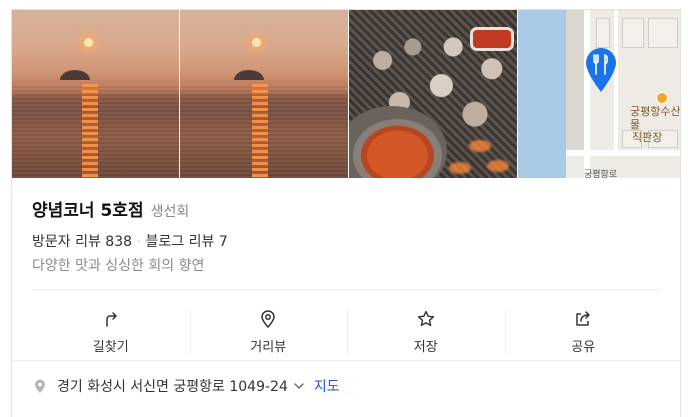  I want to click on directions-button: 길찾기, so click(111, 332).